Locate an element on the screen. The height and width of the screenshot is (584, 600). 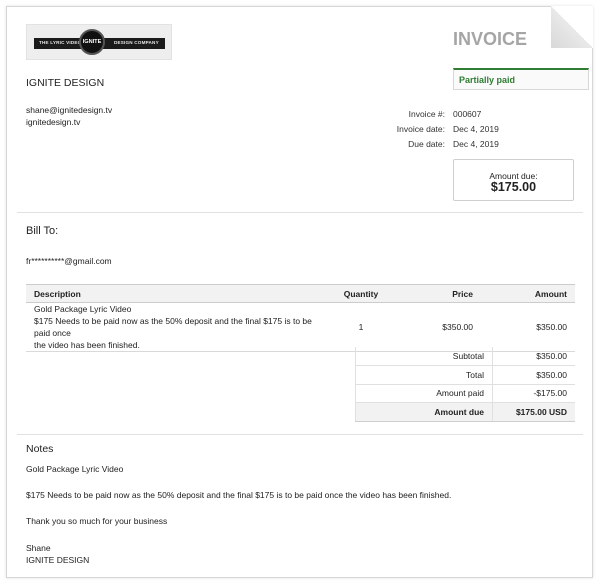
item-details-cont: the video has been finished. is located at coordinates (87, 345).